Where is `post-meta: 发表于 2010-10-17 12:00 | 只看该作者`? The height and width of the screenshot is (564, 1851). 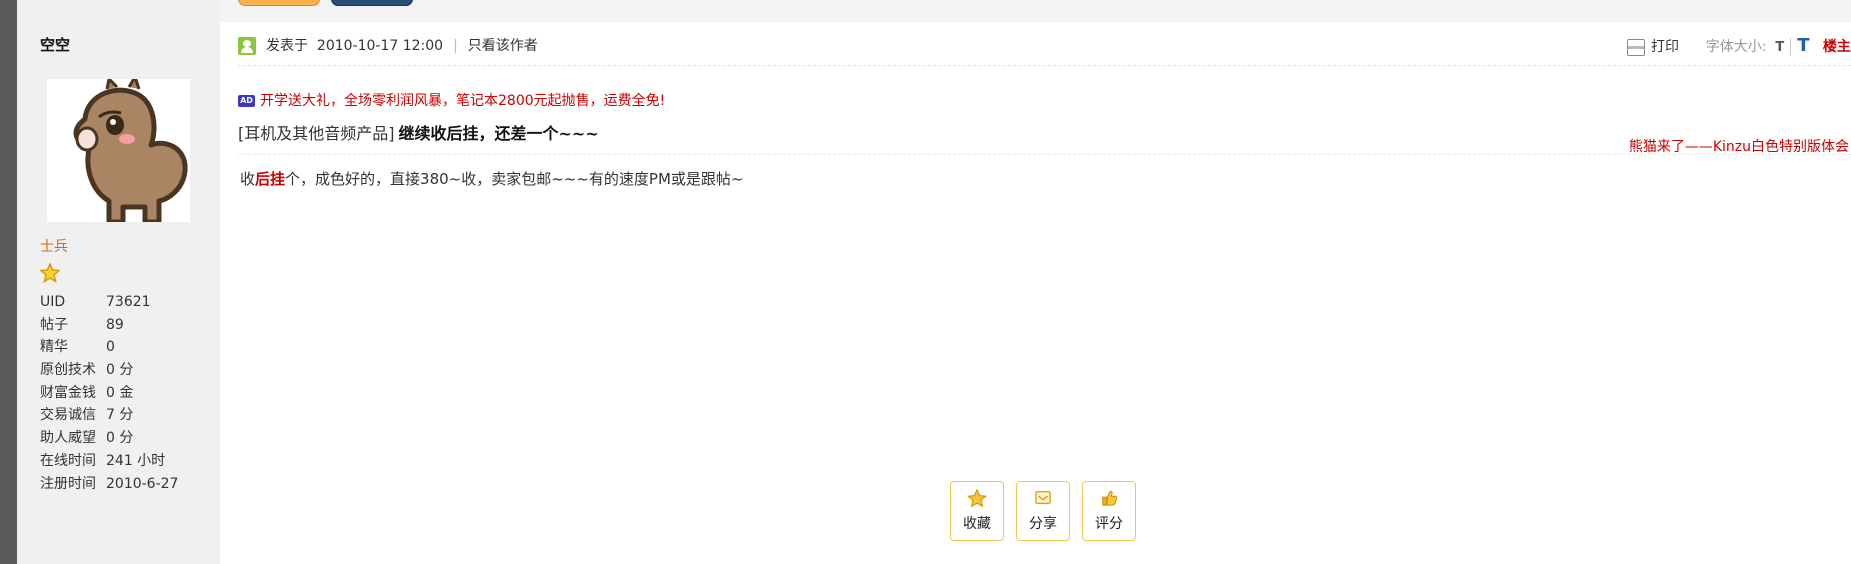
post-meta: 发表于 2010-10-17 12:00 | 只看该作者 is located at coordinates (388, 46).